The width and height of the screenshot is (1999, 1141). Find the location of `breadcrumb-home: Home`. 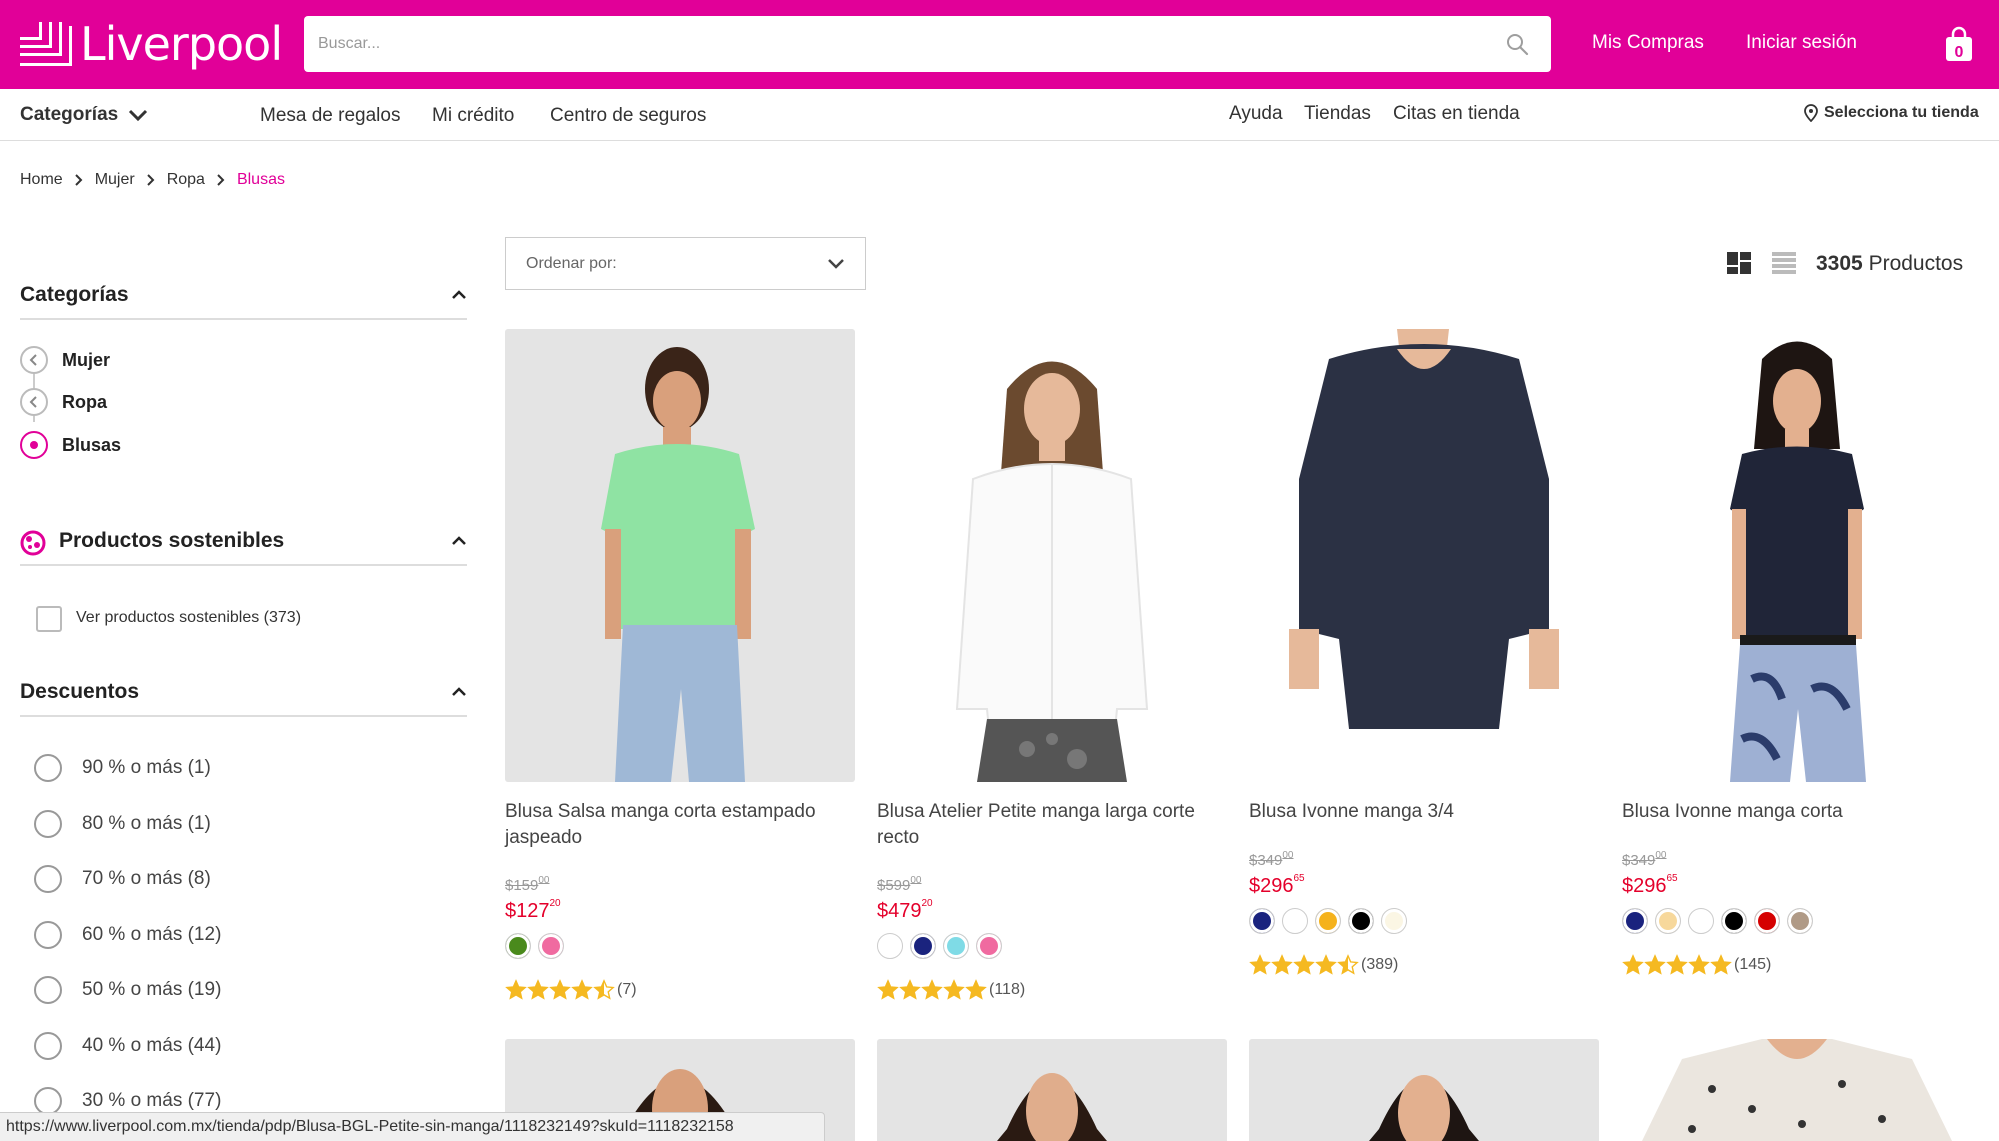

breadcrumb-home: Home is located at coordinates (41, 180).